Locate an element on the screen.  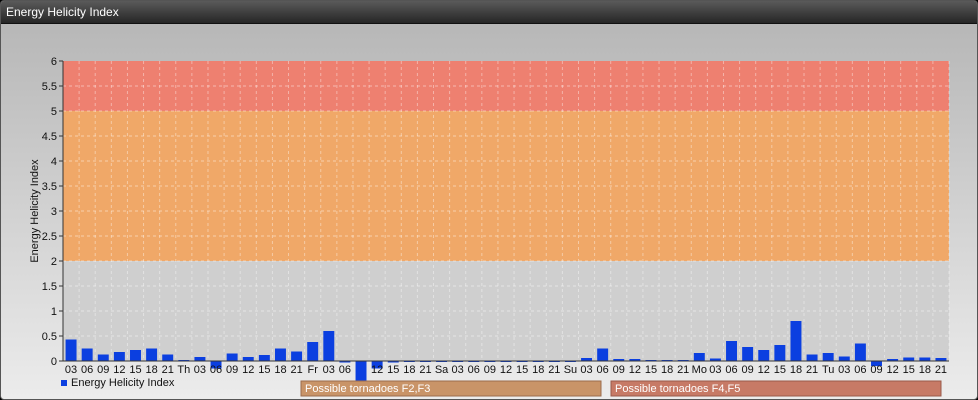
zone-f2f3-label: Possible tornadoes F2,F3 is located at coordinates (367, 389).